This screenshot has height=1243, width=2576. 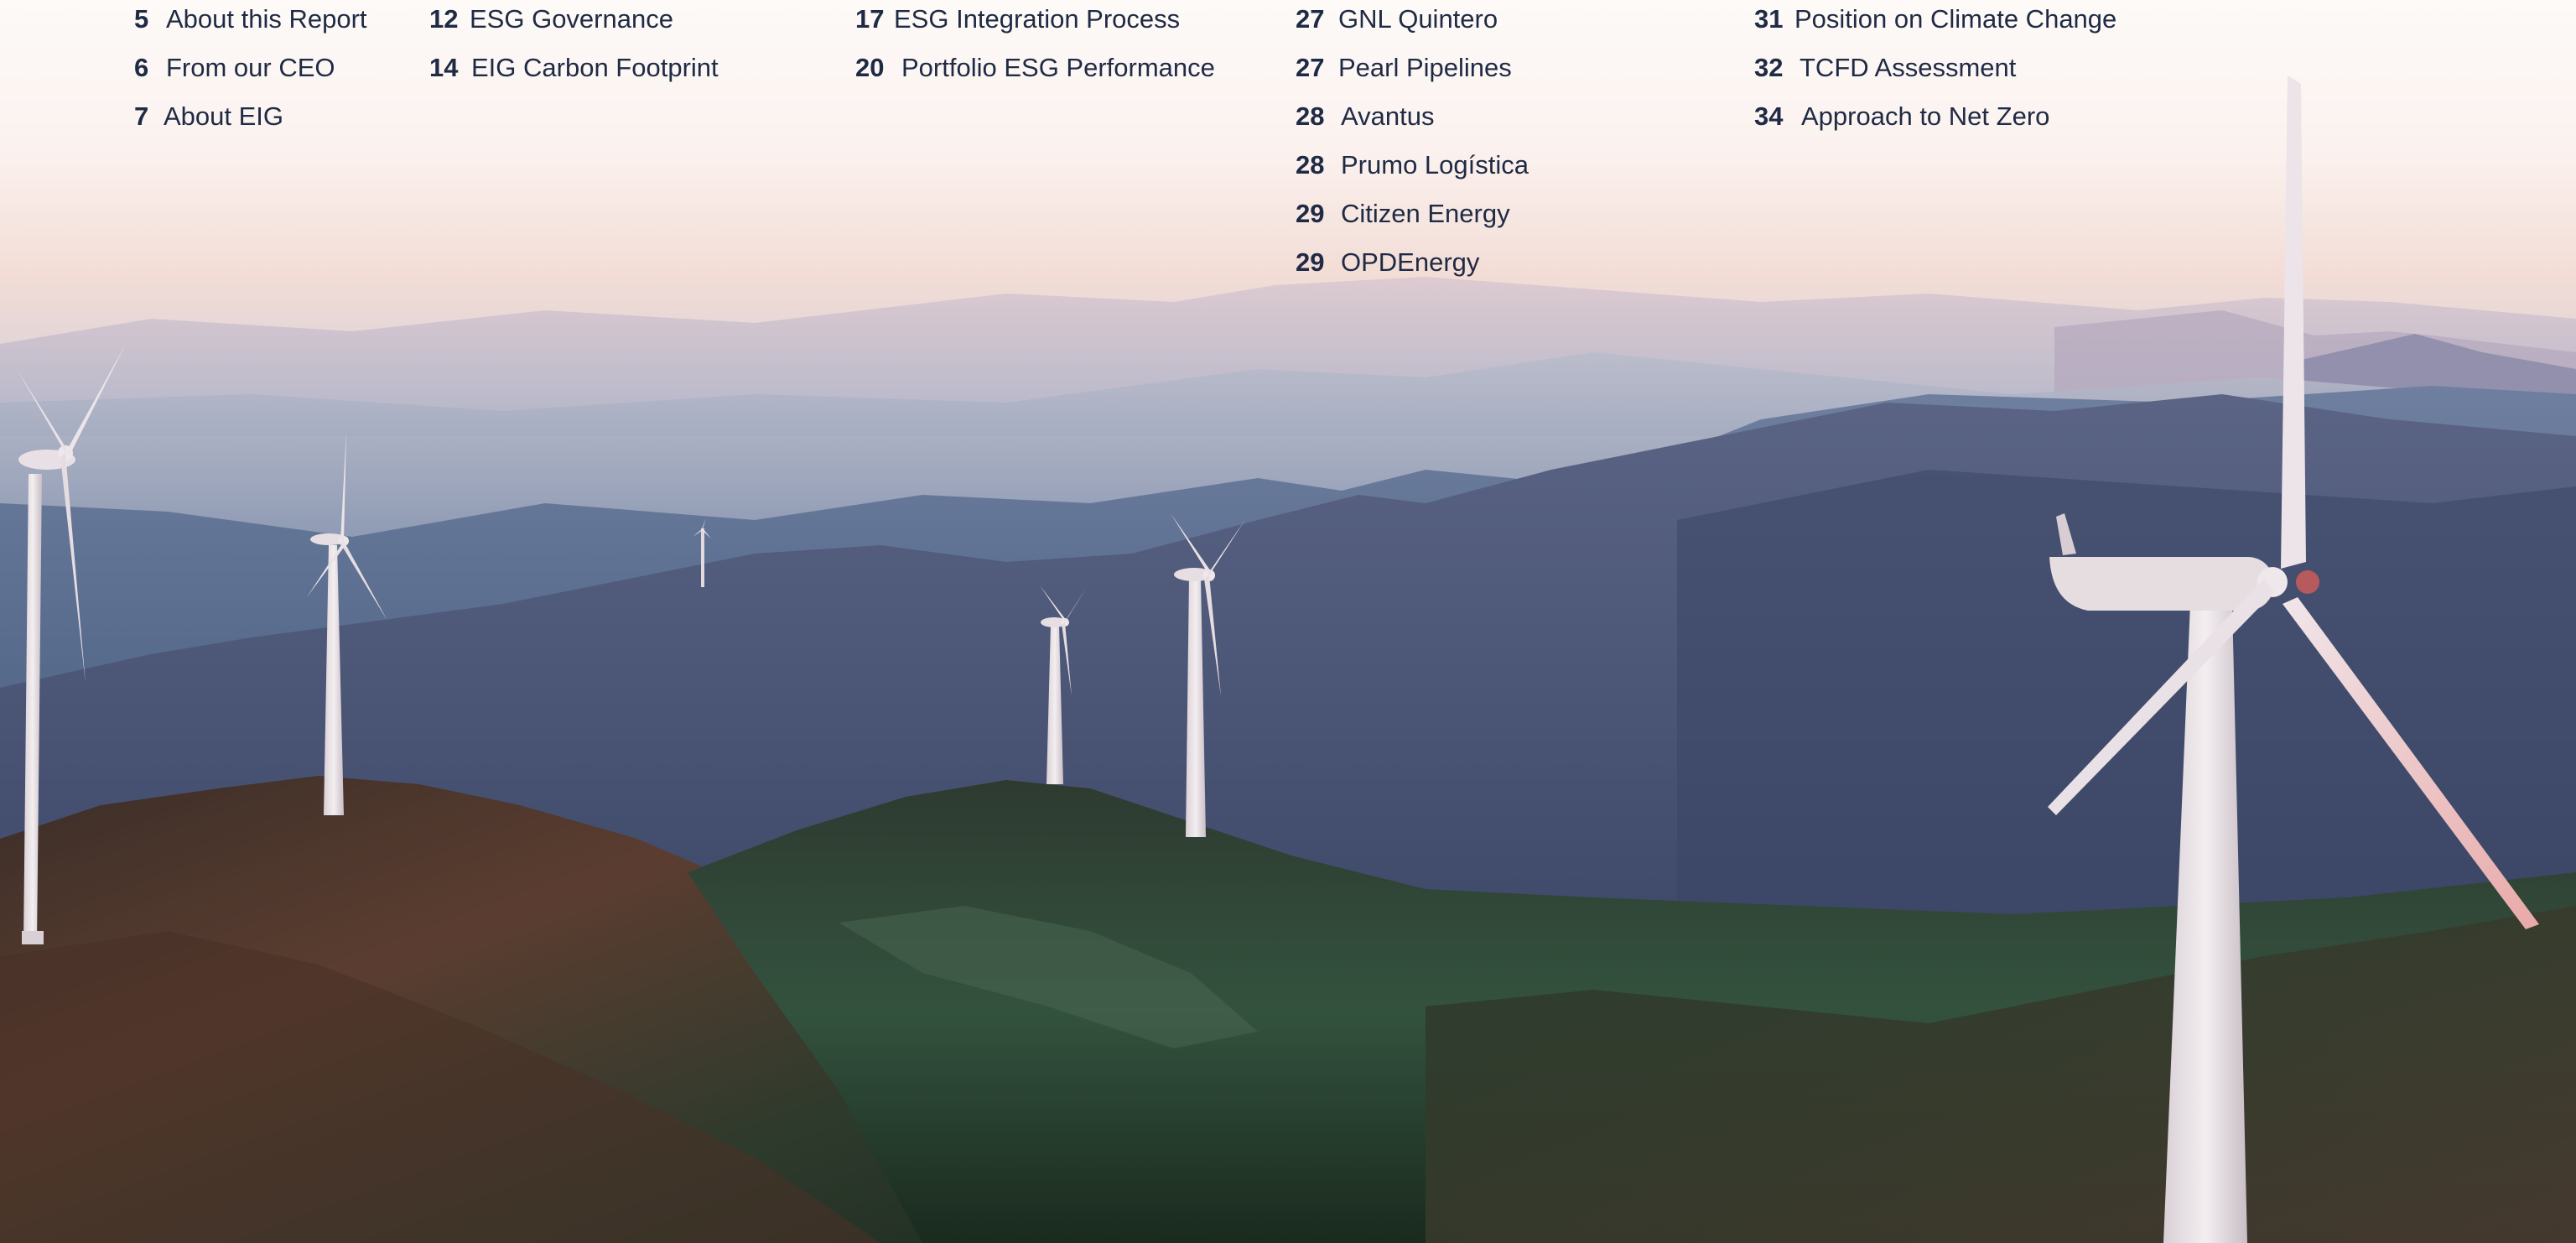 I want to click on toc-entry: 29 Citizen Energy, so click(x=1412, y=219).